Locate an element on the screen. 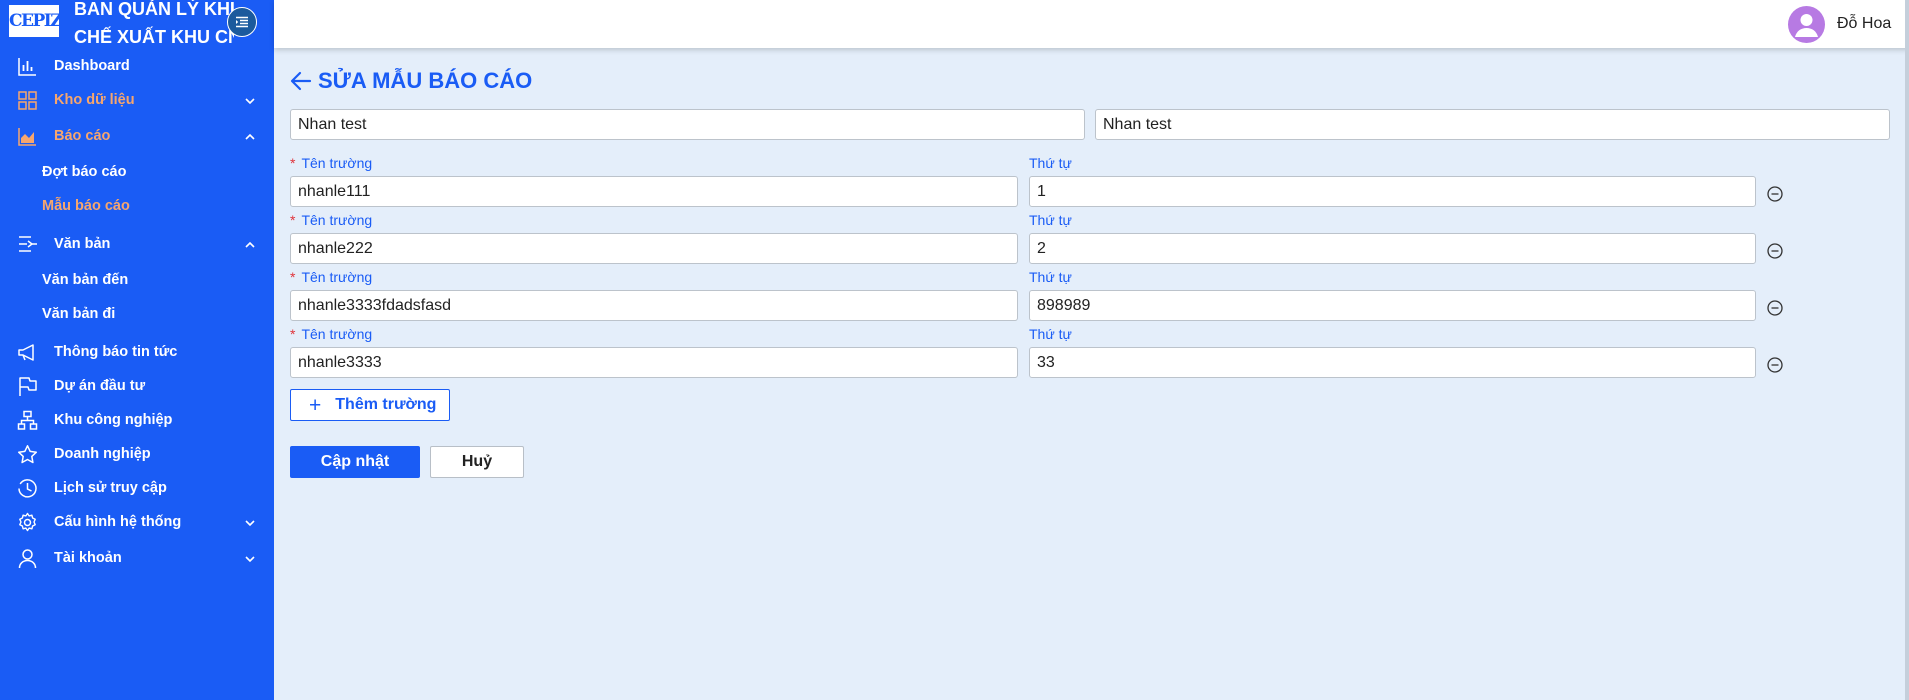 The height and width of the screenshot is (700, 1909). page-header: SỬA MẪU BÁO CÁO is located at coordinates (411, 81).